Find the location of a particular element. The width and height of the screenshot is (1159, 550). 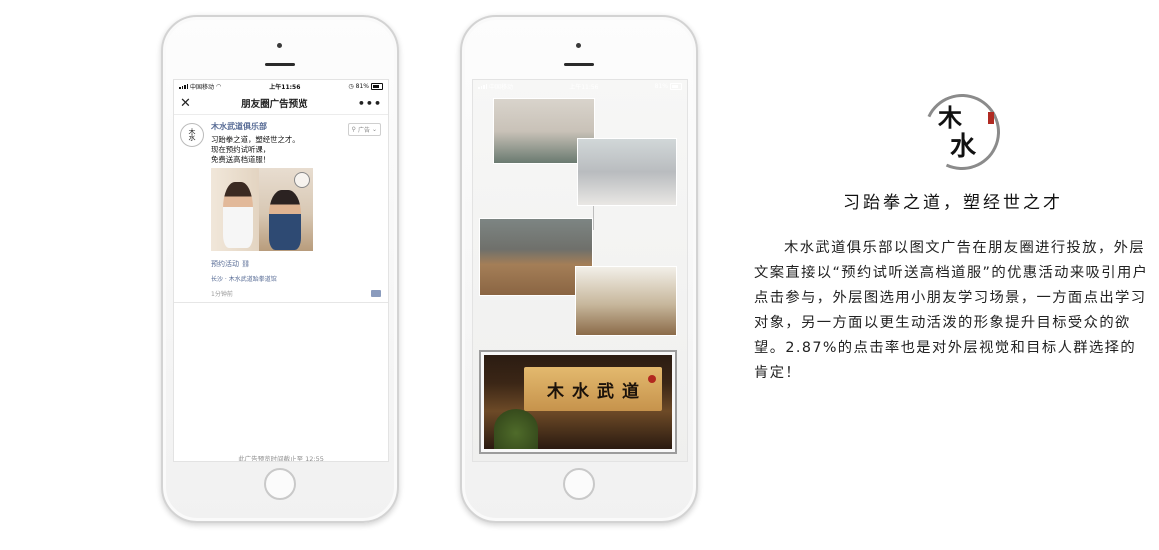

wifi-icon: ◠ is located at coordinates (219, 86).